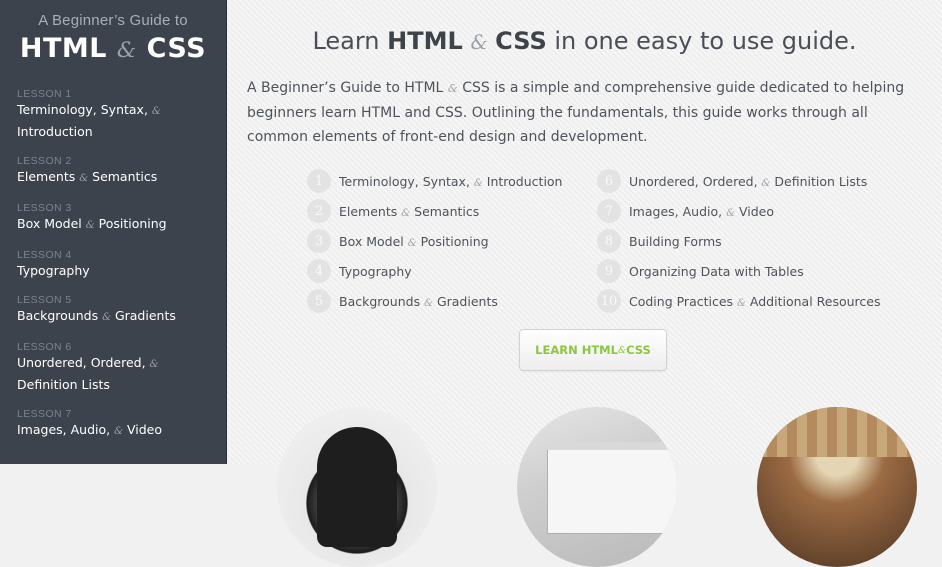 This screenshot has width=942, height=567. I want to click on toc-label: Images, Audio, & Video, so click(701, 211).